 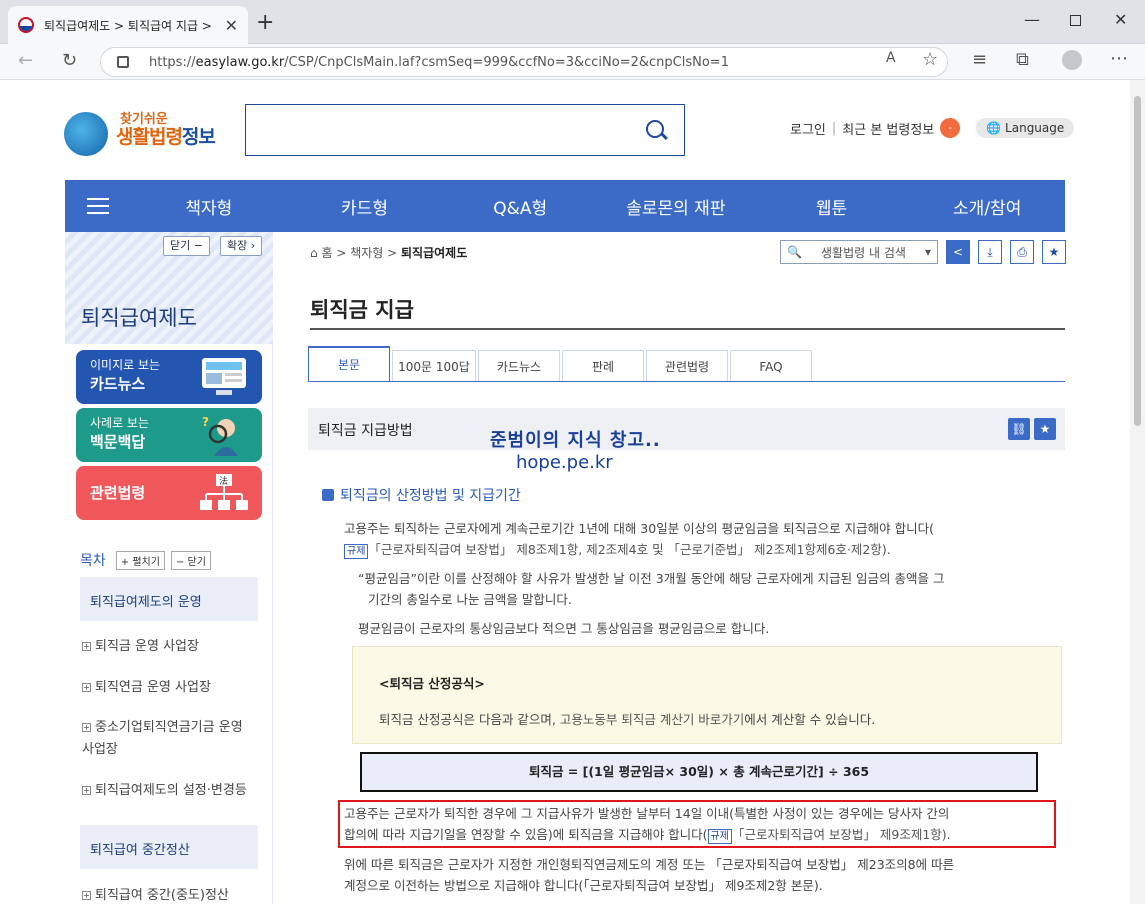 What do you see at coordinates (25, 60) in the screenshot?
I see `back-icon: ←` at bounding box center [25, 60].